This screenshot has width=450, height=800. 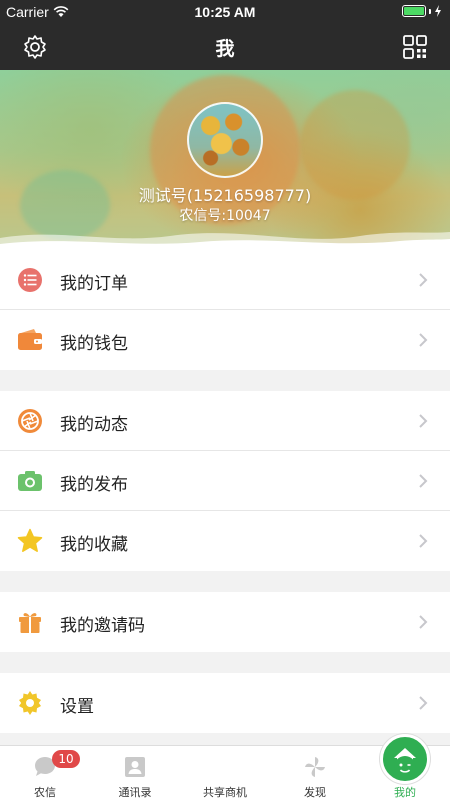 I want to click on tab-mine: 我的, so click(x=405, y=773).